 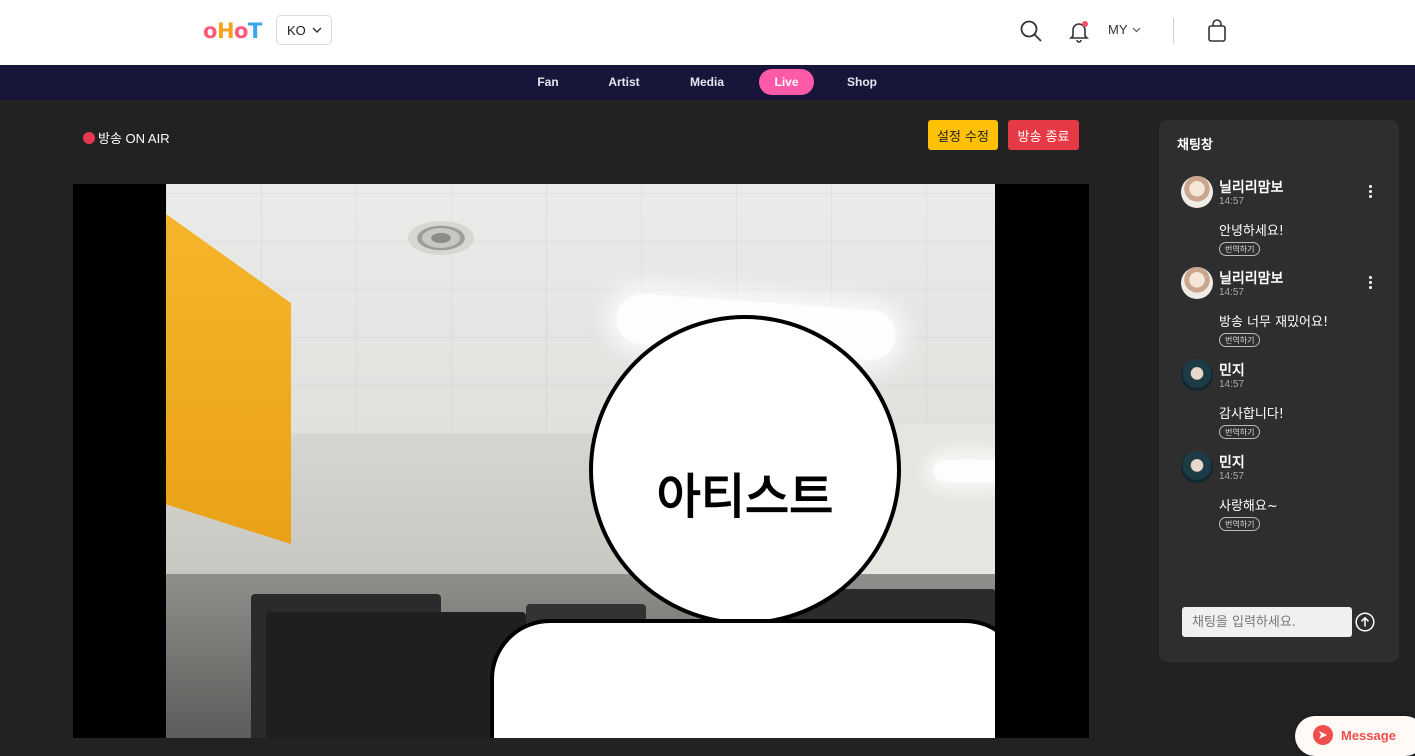 I want to click on chat-input, so click(x=1267, y=622).